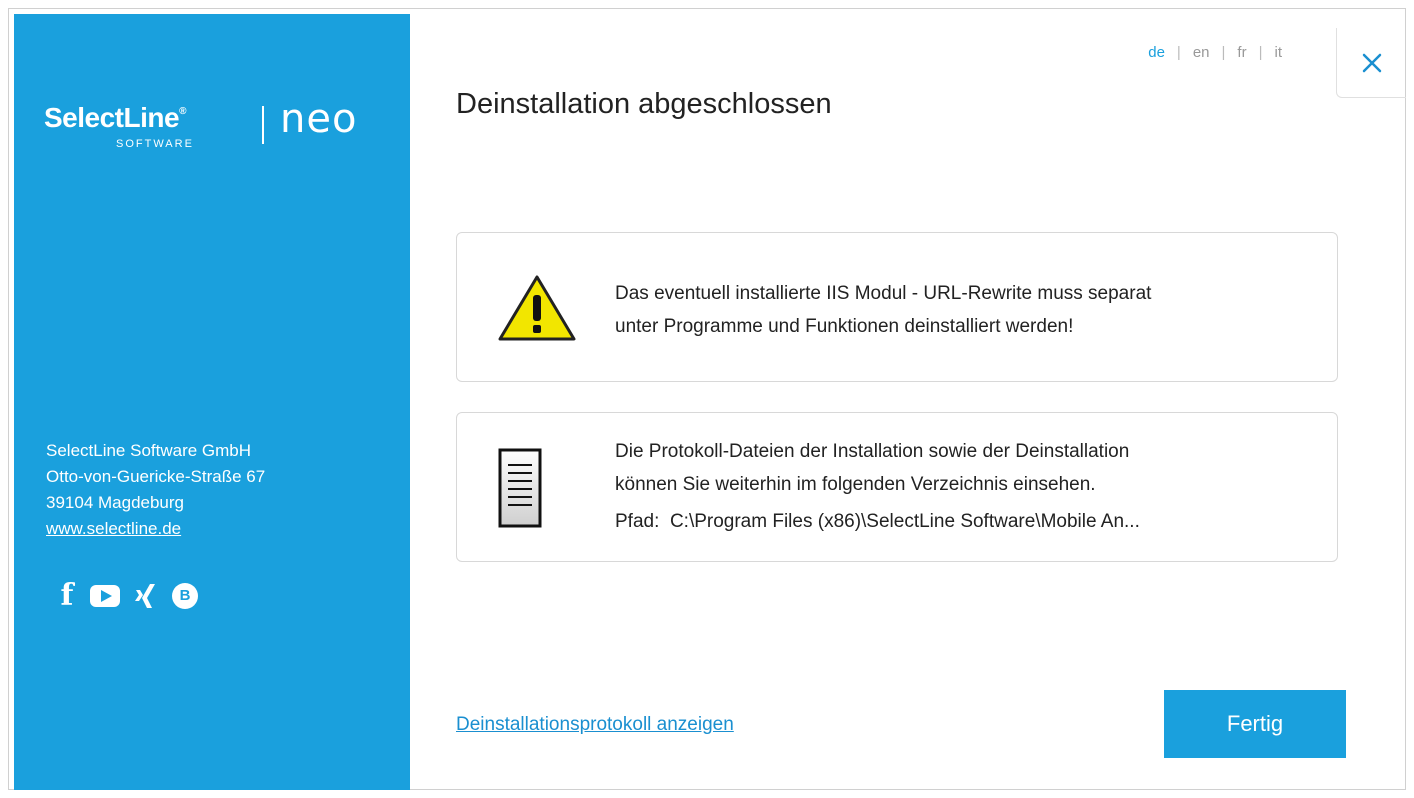  I want to click on website-link: www.selectline.de, so click(155, 529).